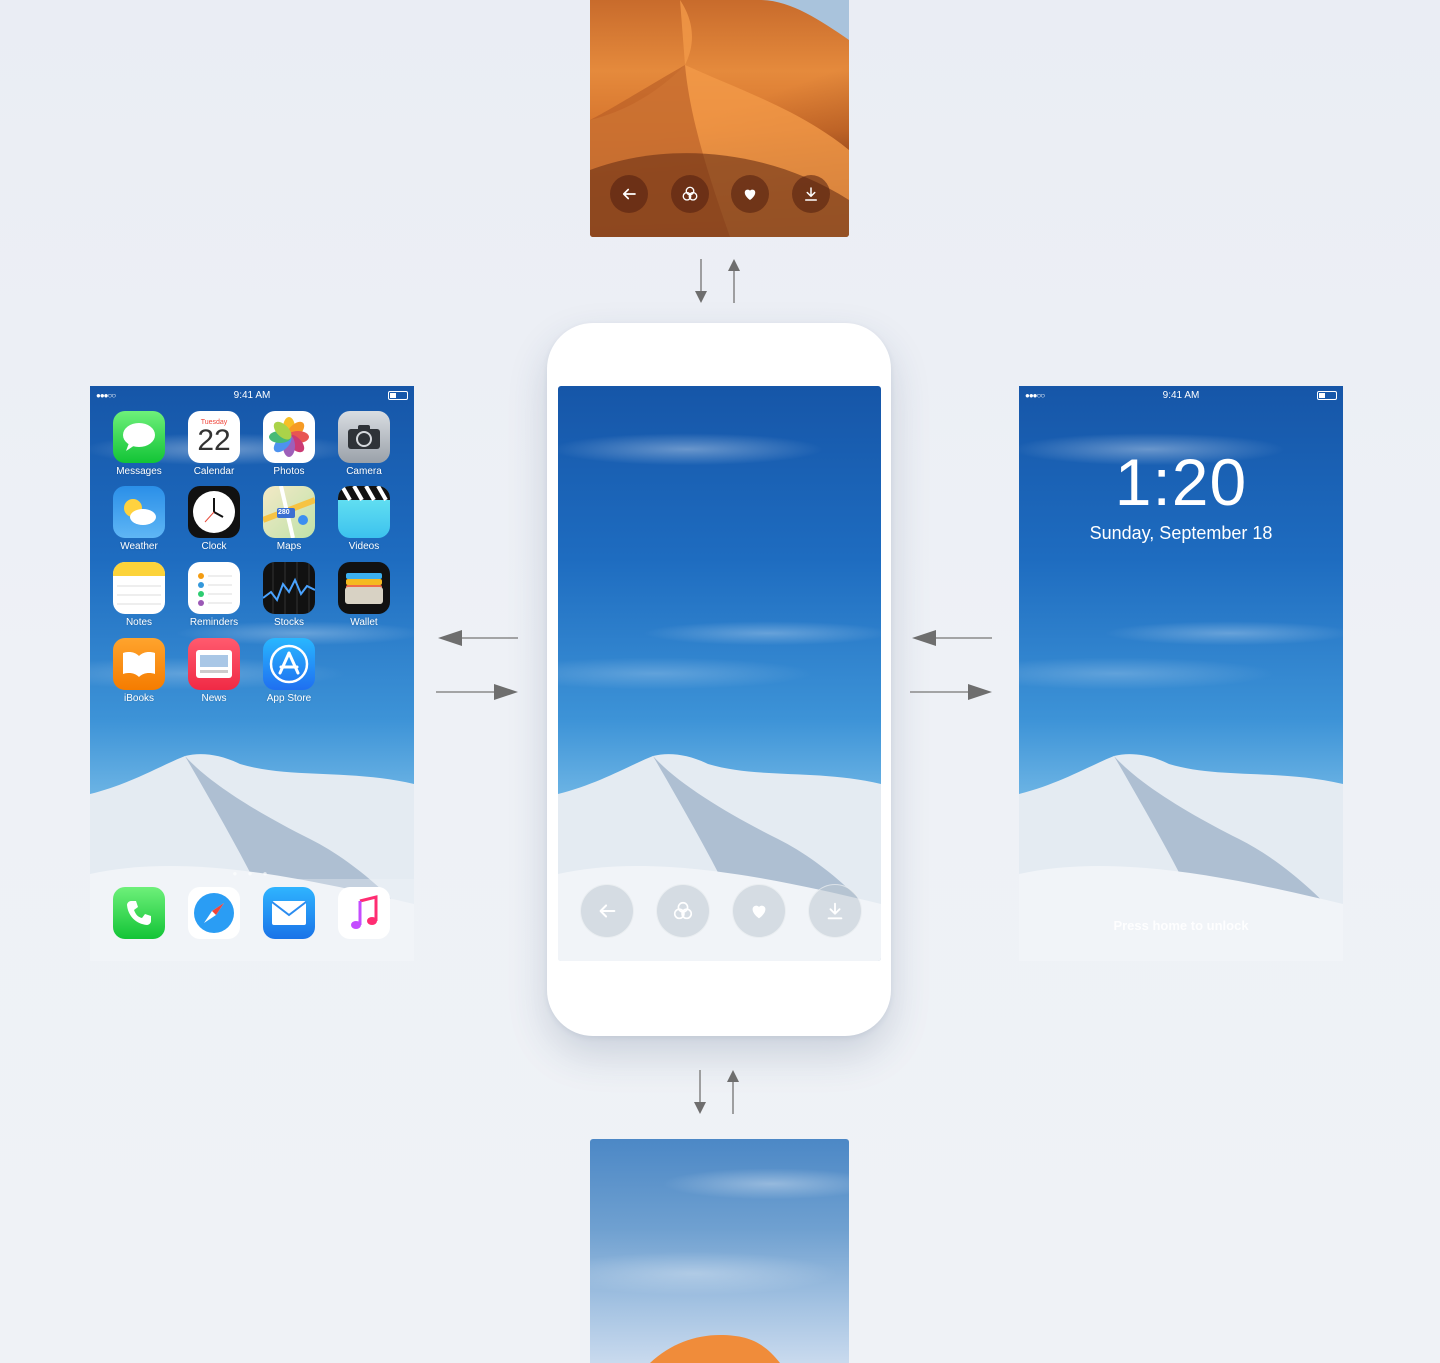 Image resolution: width=1440 pixels, height=1363 pixels. Describe the element at coordinates (364, 512) in the screenshot. I see `videos-icon` at that location.